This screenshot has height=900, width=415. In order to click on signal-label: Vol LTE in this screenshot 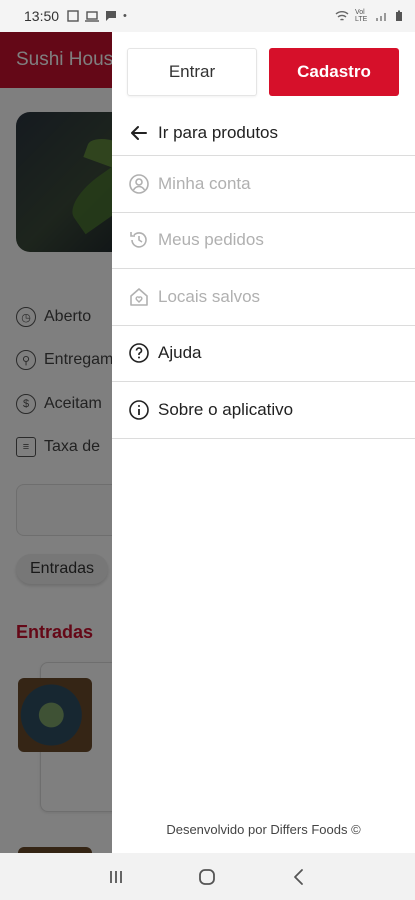, I will do `click(361, 16)`.